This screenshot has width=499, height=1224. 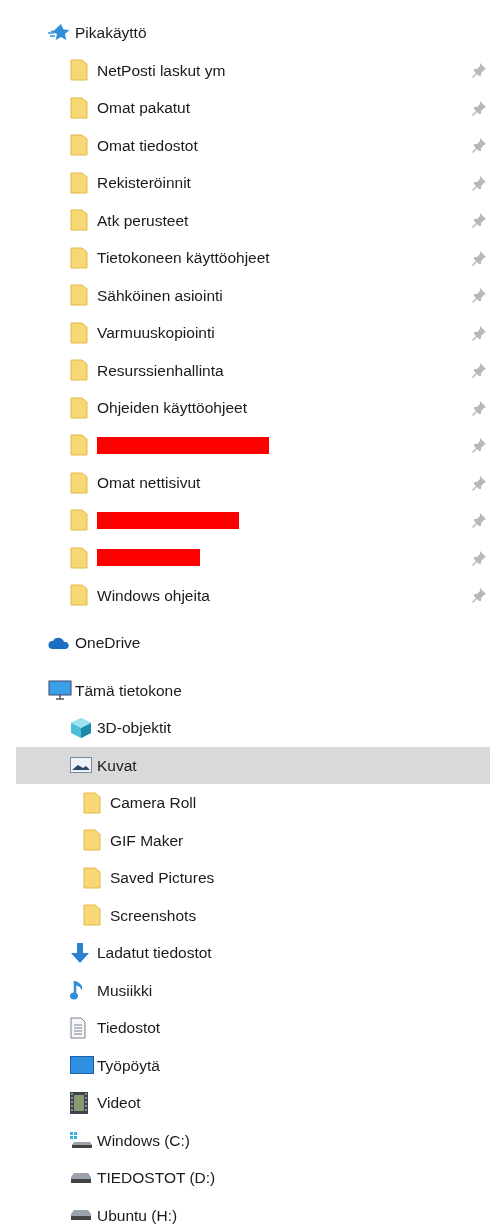 I want to click on item-label: Windows (C:), so click(x=143, y=1140).